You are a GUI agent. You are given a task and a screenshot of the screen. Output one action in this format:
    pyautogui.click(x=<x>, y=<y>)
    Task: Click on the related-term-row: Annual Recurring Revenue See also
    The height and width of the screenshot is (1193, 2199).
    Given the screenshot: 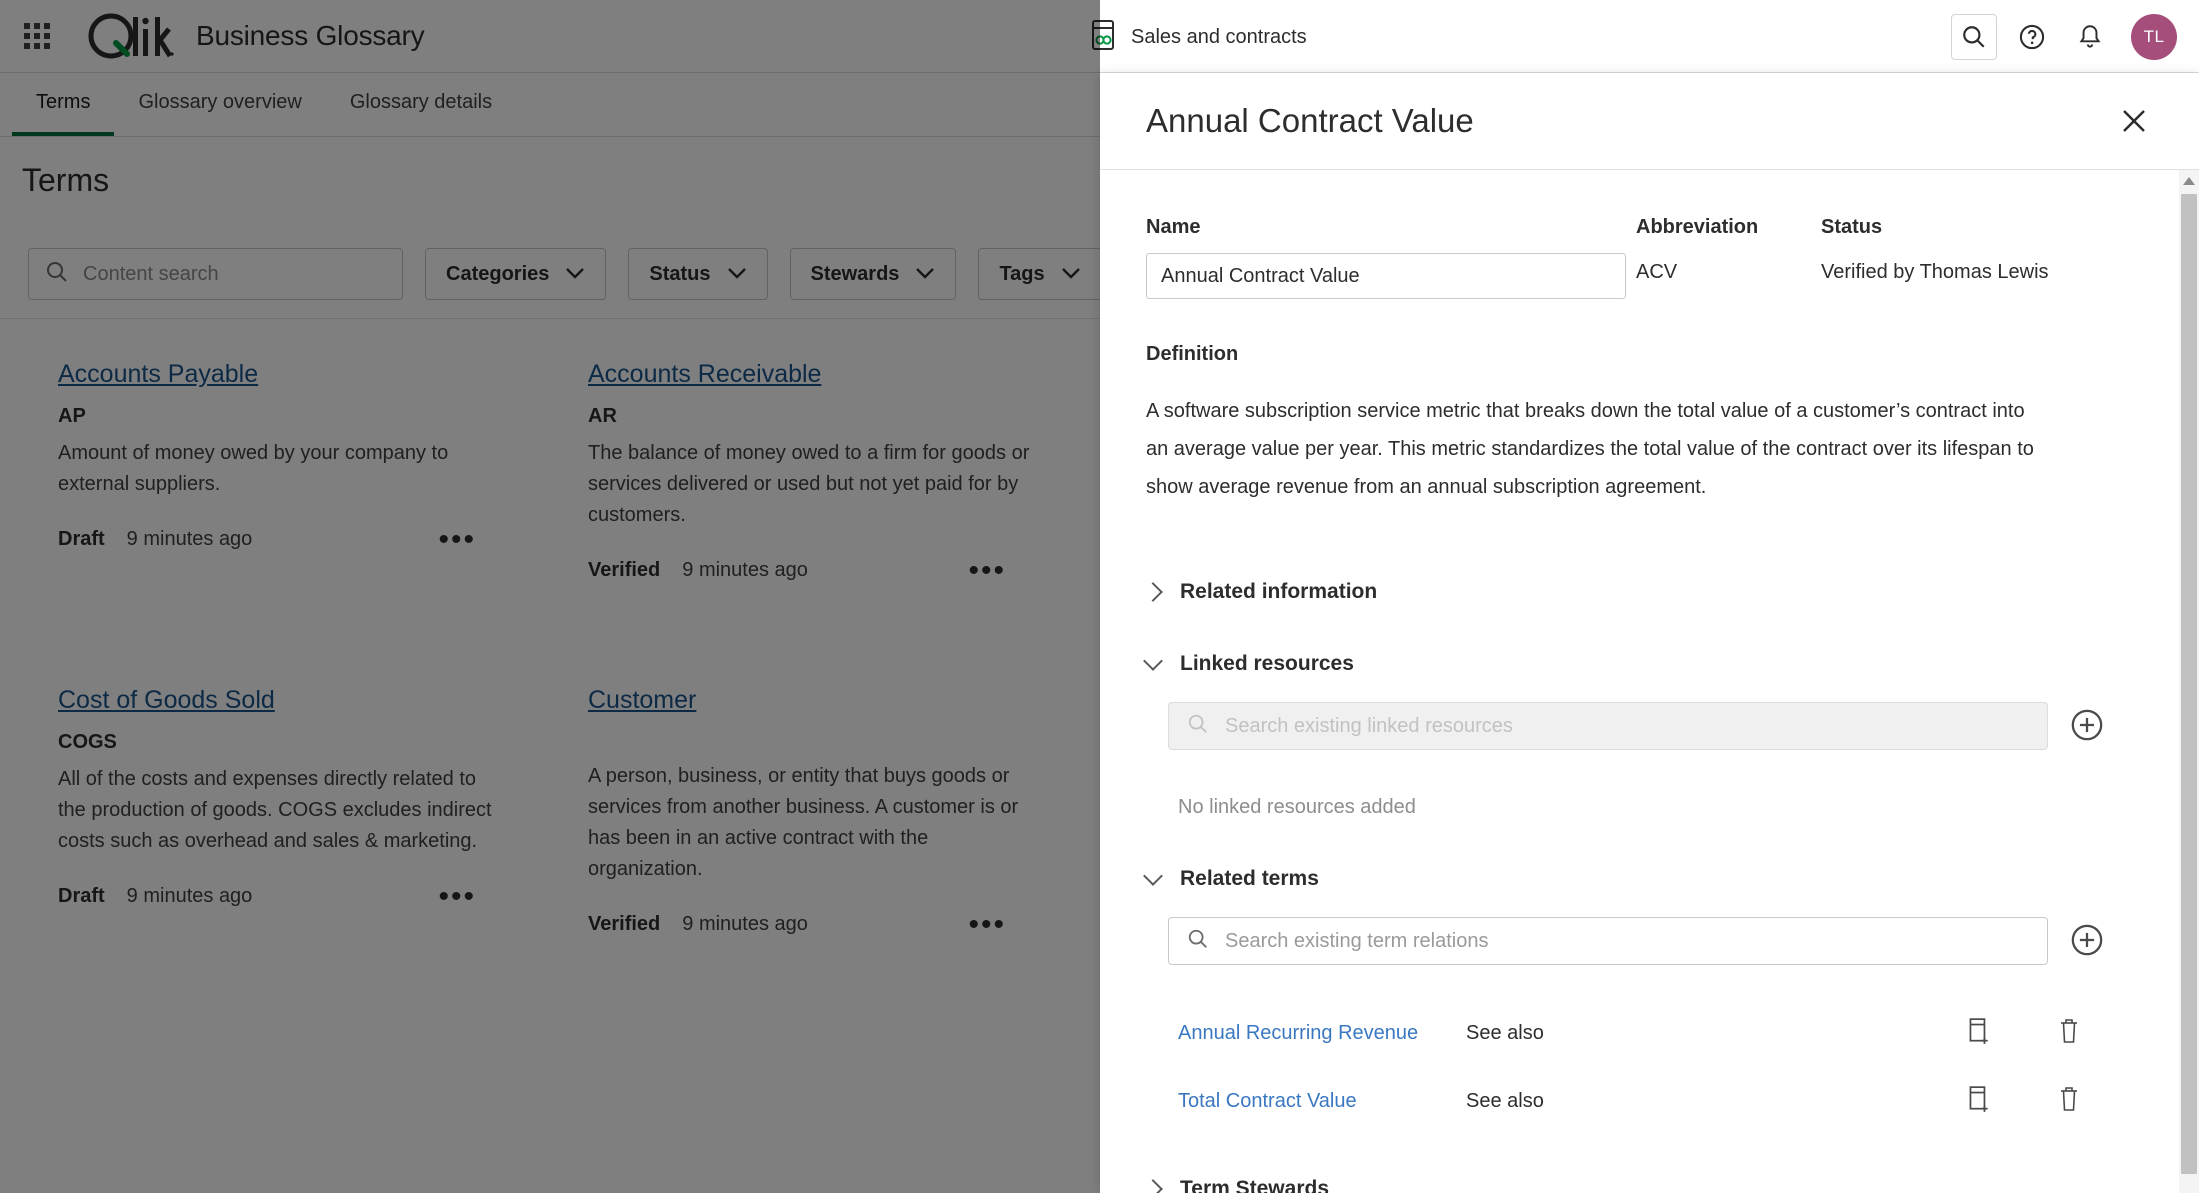 What is the action you would take?
    pyautogui.click(x=1637, y=1033)
    